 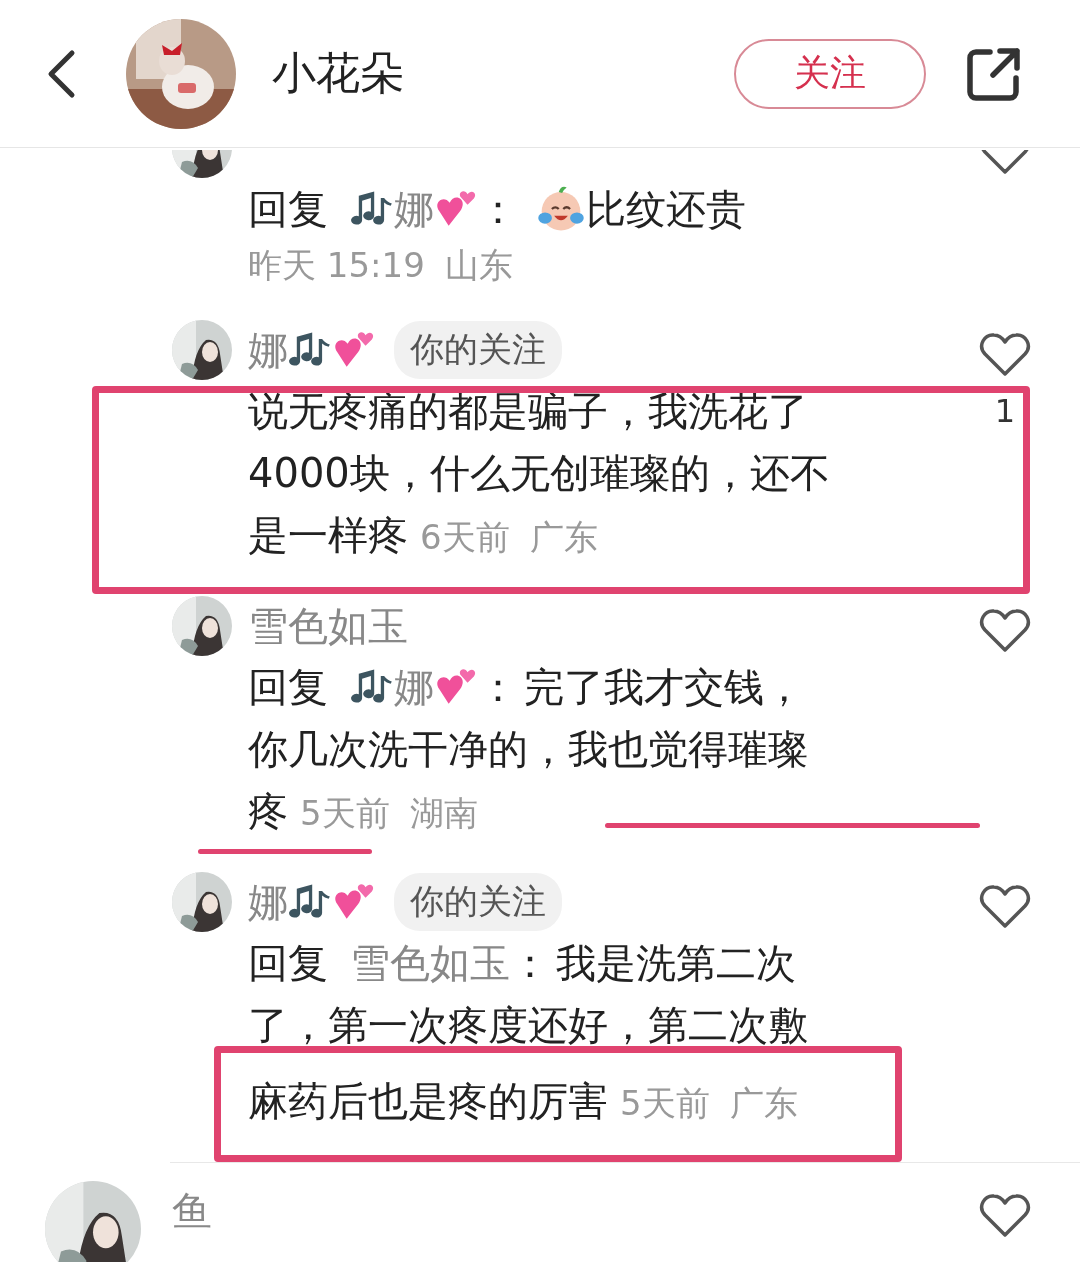 What do you see at coordinates (528, 749) in the screenshot?
I see `comment-text: 你几次洗干净的，我也觉得璀璨` at bounding box center [528, 749].